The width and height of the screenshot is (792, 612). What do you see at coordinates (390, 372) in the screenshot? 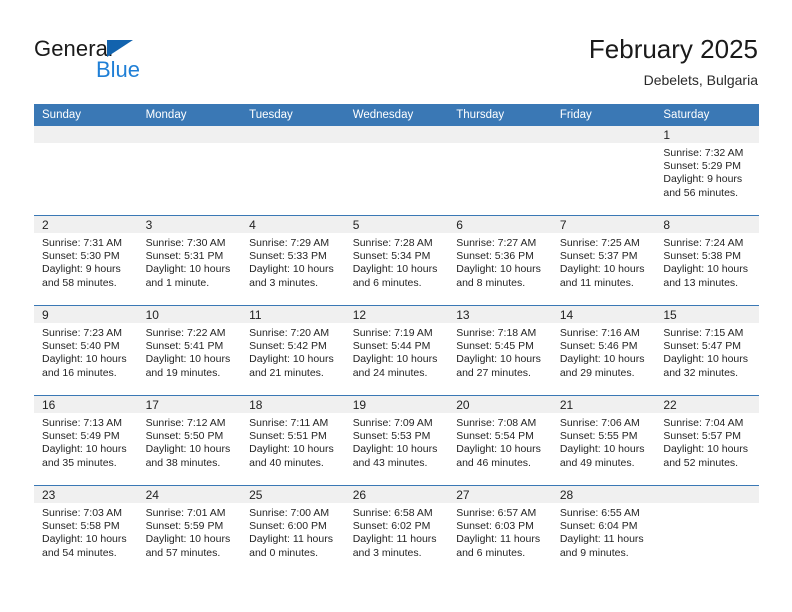
I see `daylight-text-line2: and 24 minutes.` at bounding box center [390, 372].